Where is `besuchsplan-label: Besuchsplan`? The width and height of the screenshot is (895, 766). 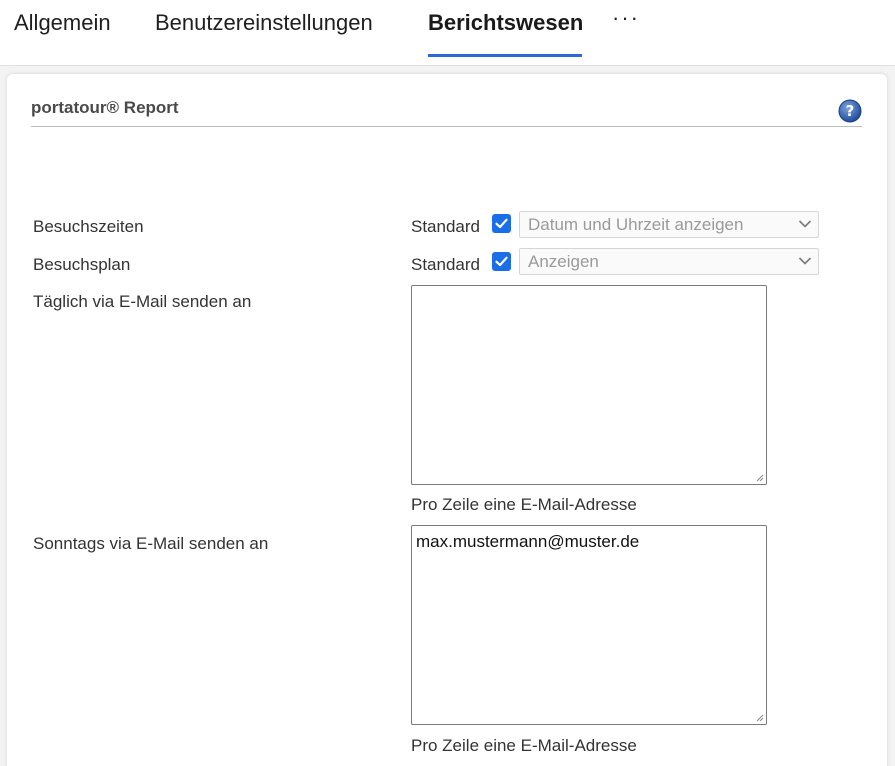
besuchsplan-label: Besuchsplan is located at coordinates (82, 264).